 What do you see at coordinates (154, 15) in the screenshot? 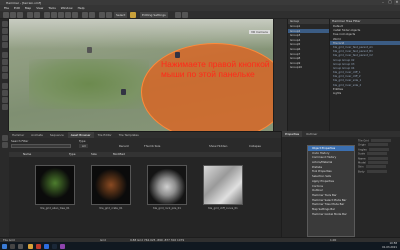
I see `editing-settings-button: Editing Settings` at bounding box center [154, 15].